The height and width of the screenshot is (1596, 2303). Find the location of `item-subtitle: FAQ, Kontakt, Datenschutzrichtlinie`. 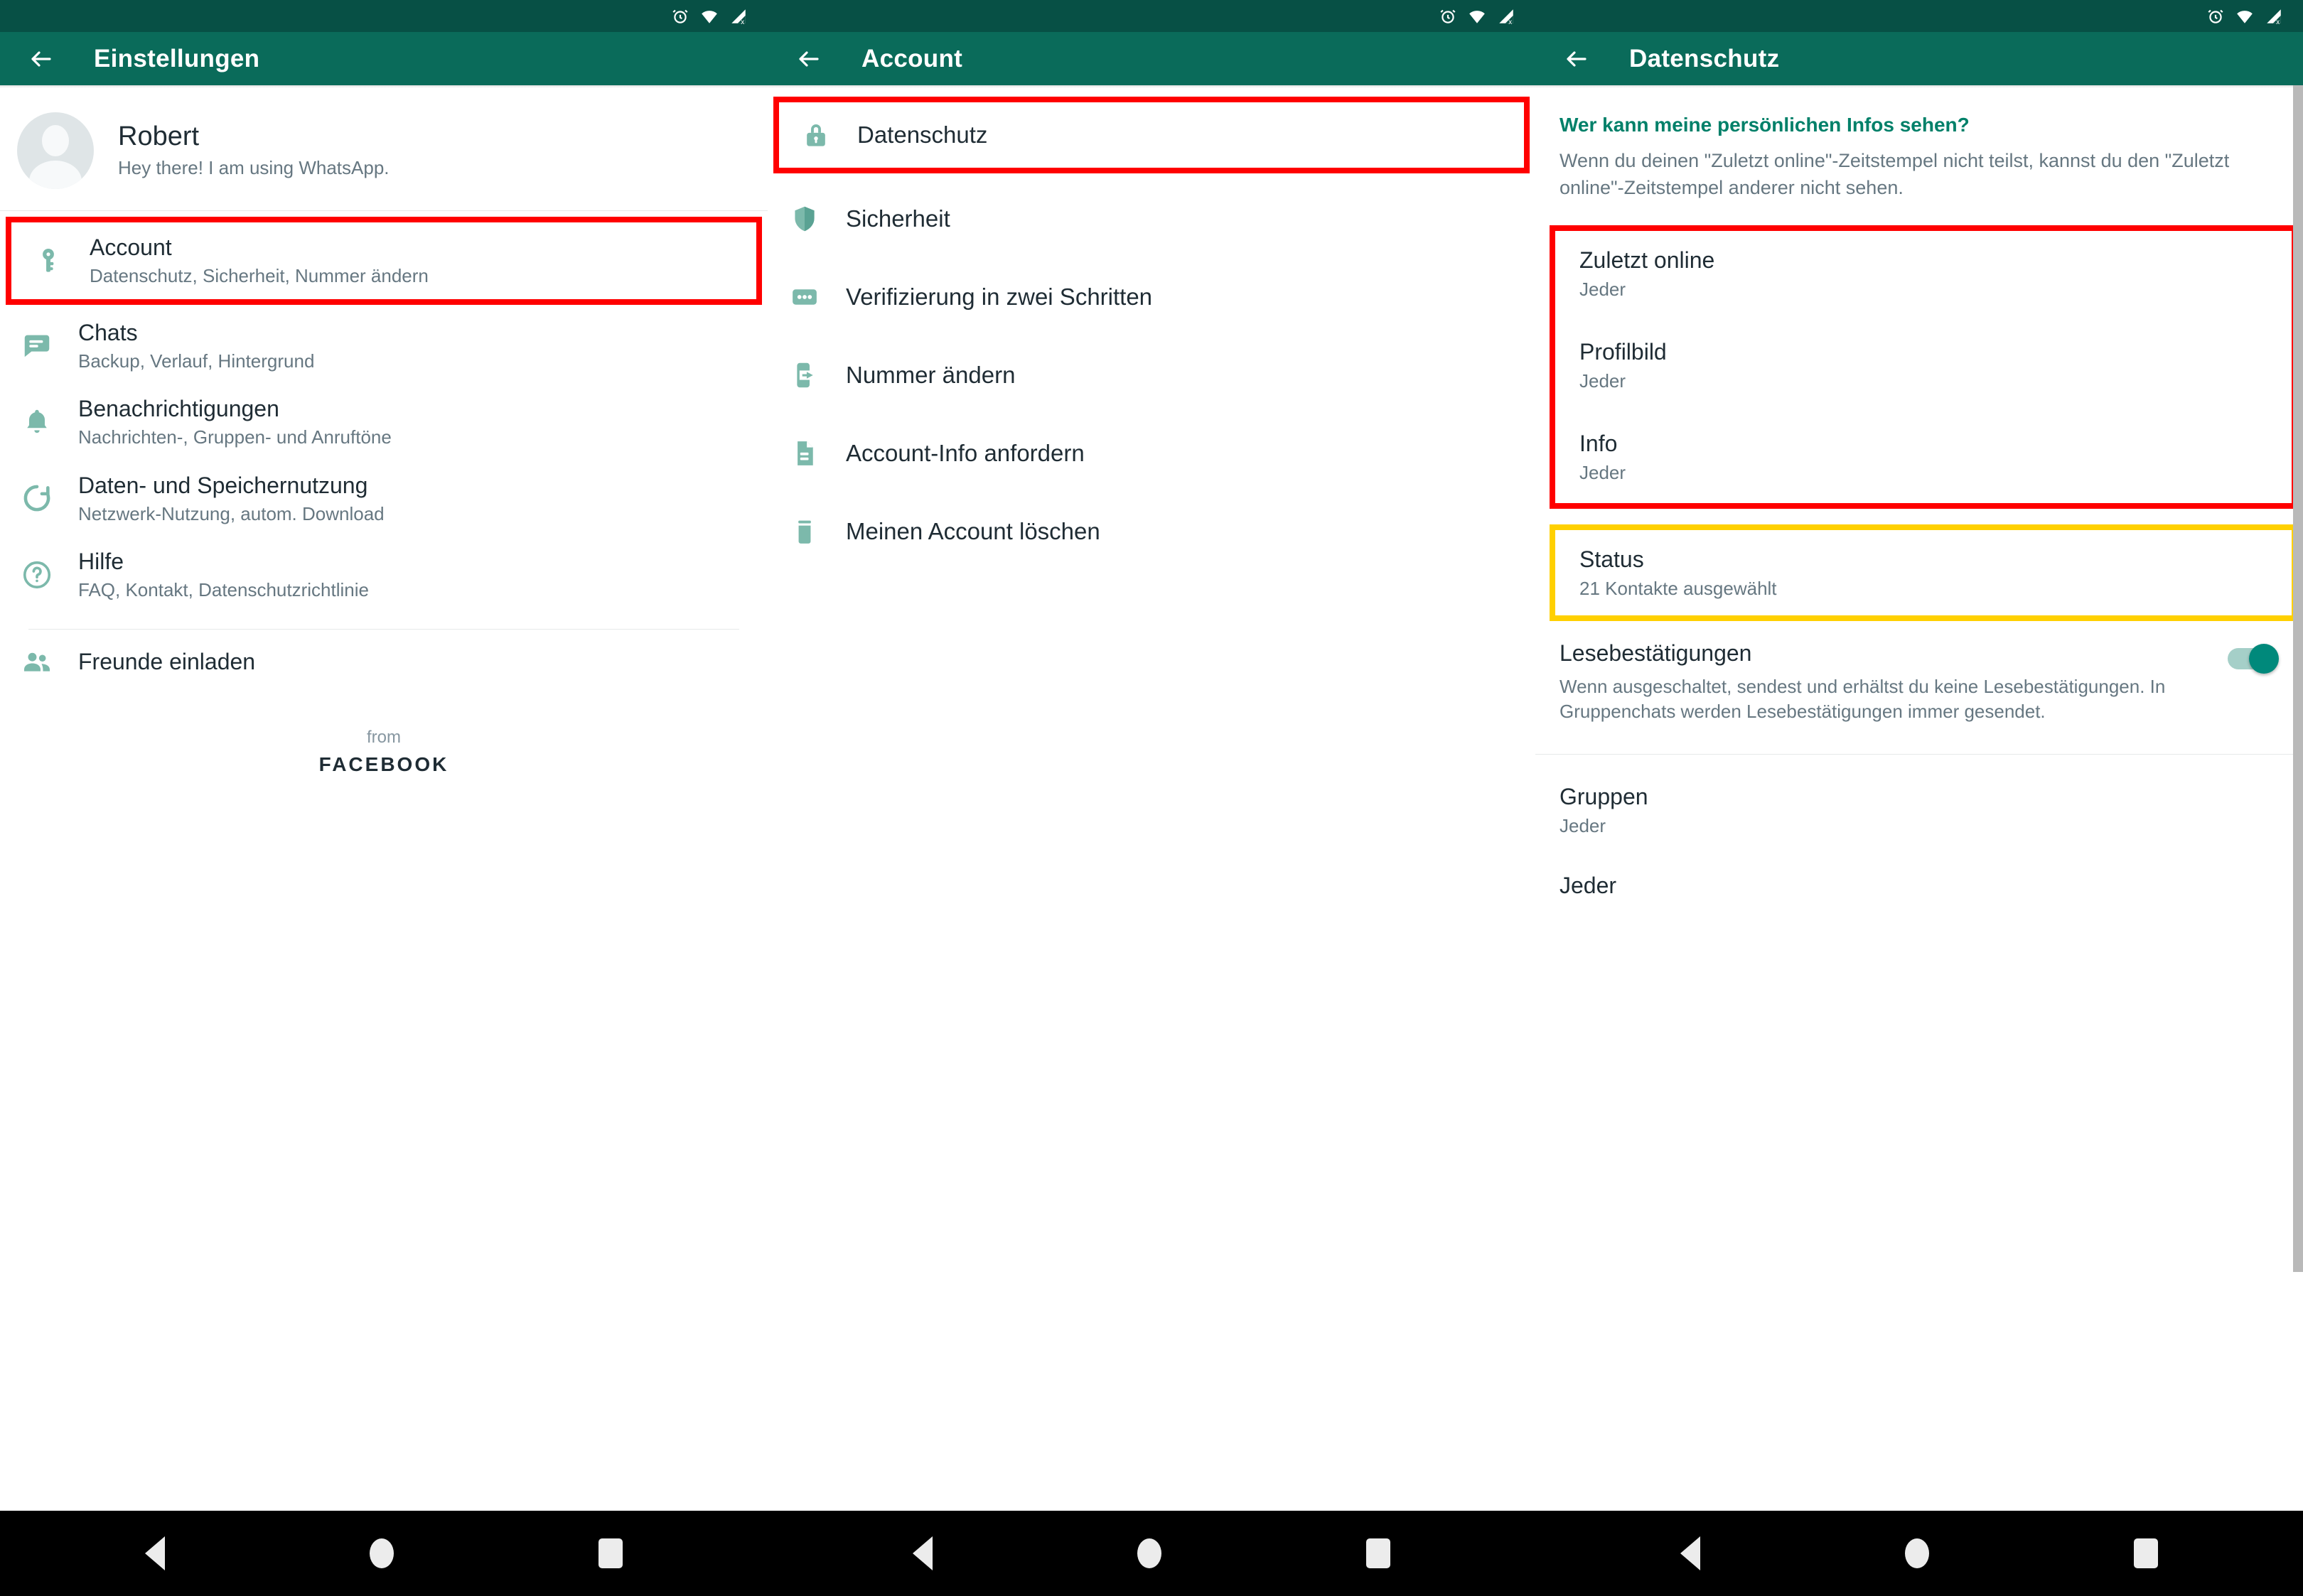

item-subtitle: FAQ, Kontakt, Datenschutzrichtlinie is located at coordinates (223, 590).